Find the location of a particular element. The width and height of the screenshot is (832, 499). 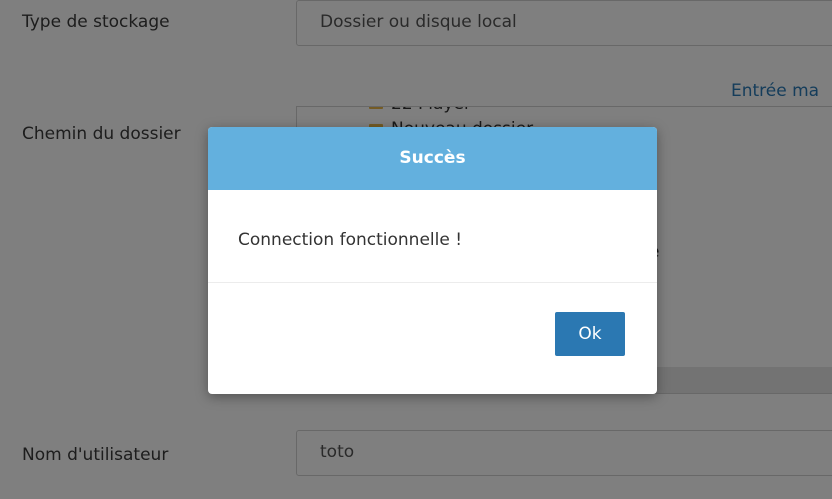

dialog-title: Succès is located at coordinates (432, 158).